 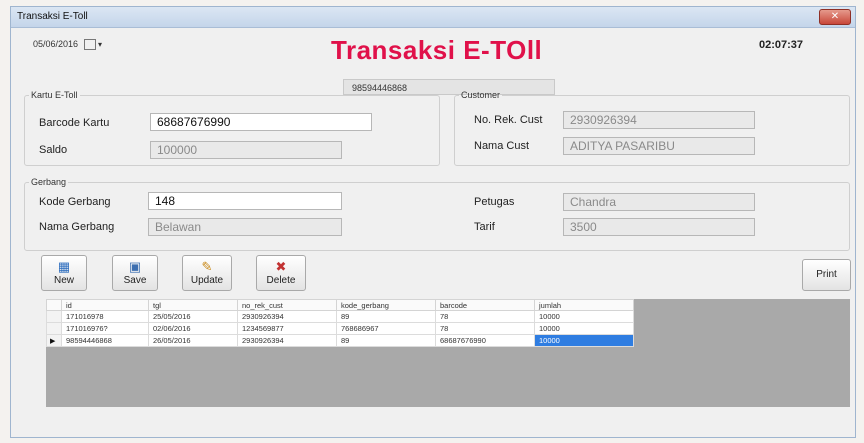 I want to click on window-title: Transaksi E-Toll, so click(x=52, y=16).